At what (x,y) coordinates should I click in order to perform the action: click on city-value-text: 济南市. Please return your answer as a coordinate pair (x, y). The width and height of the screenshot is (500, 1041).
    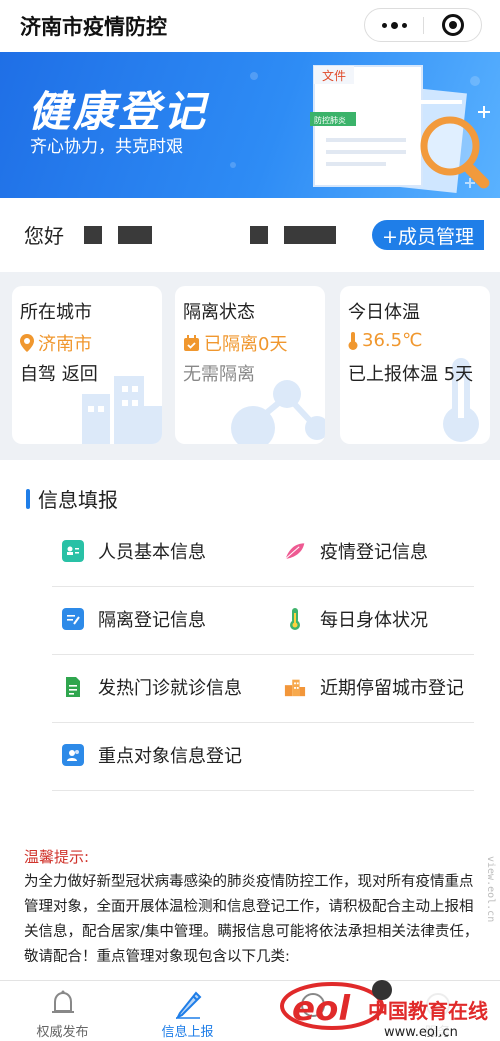
    Looking at the image, I should click on (65, 344).